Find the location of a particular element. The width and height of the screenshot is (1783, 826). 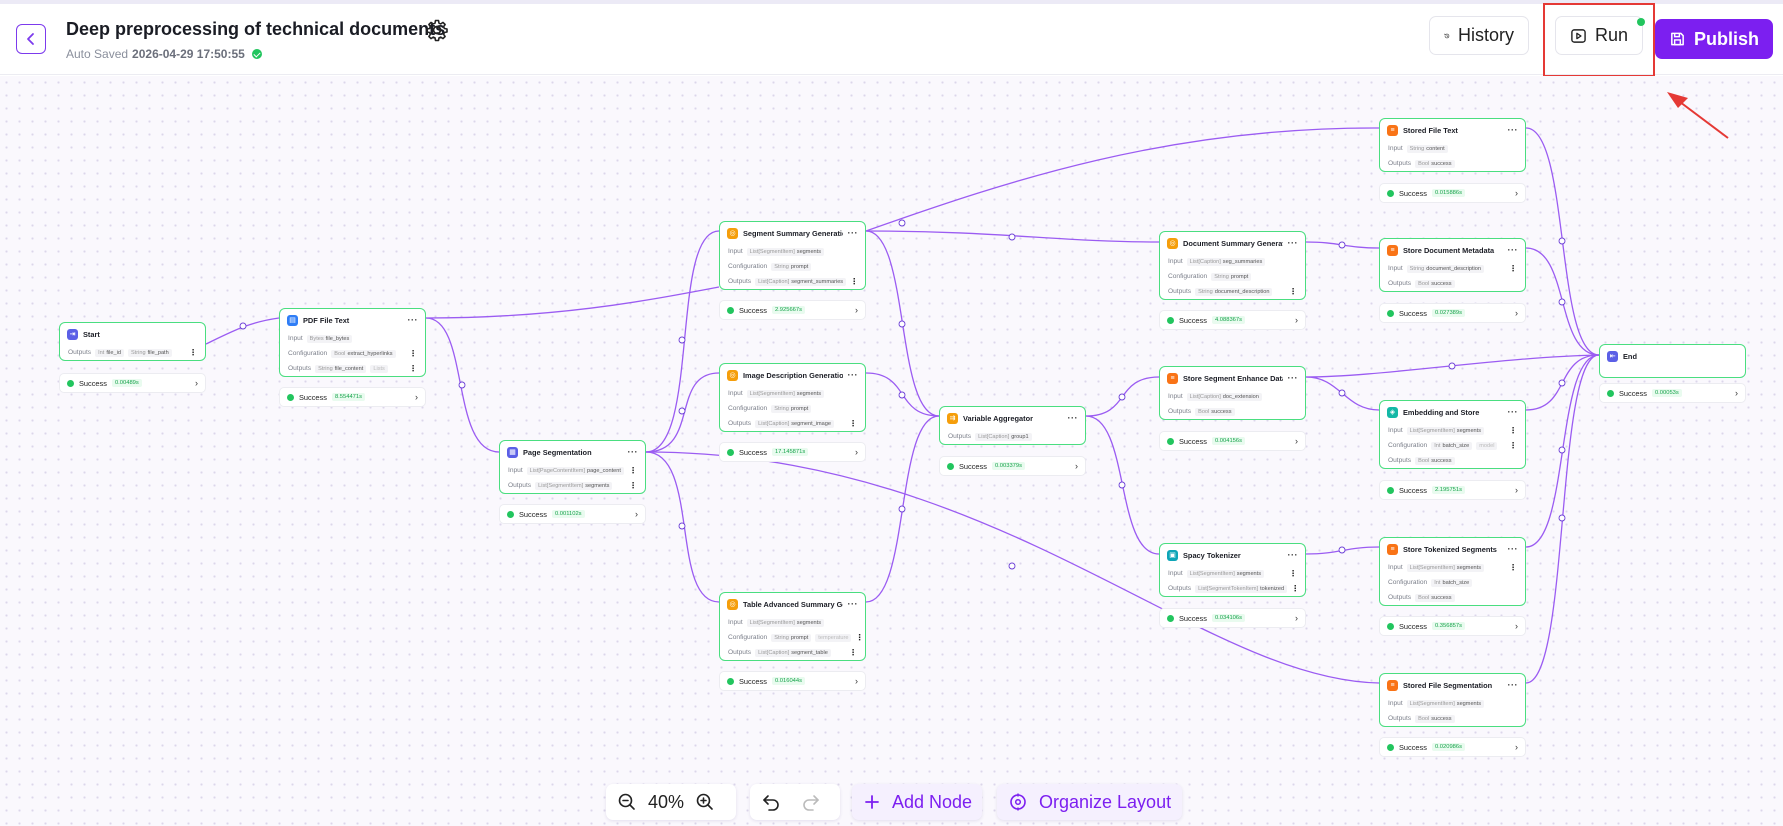

config-chip: temperature is located at coordinates (833, 637).